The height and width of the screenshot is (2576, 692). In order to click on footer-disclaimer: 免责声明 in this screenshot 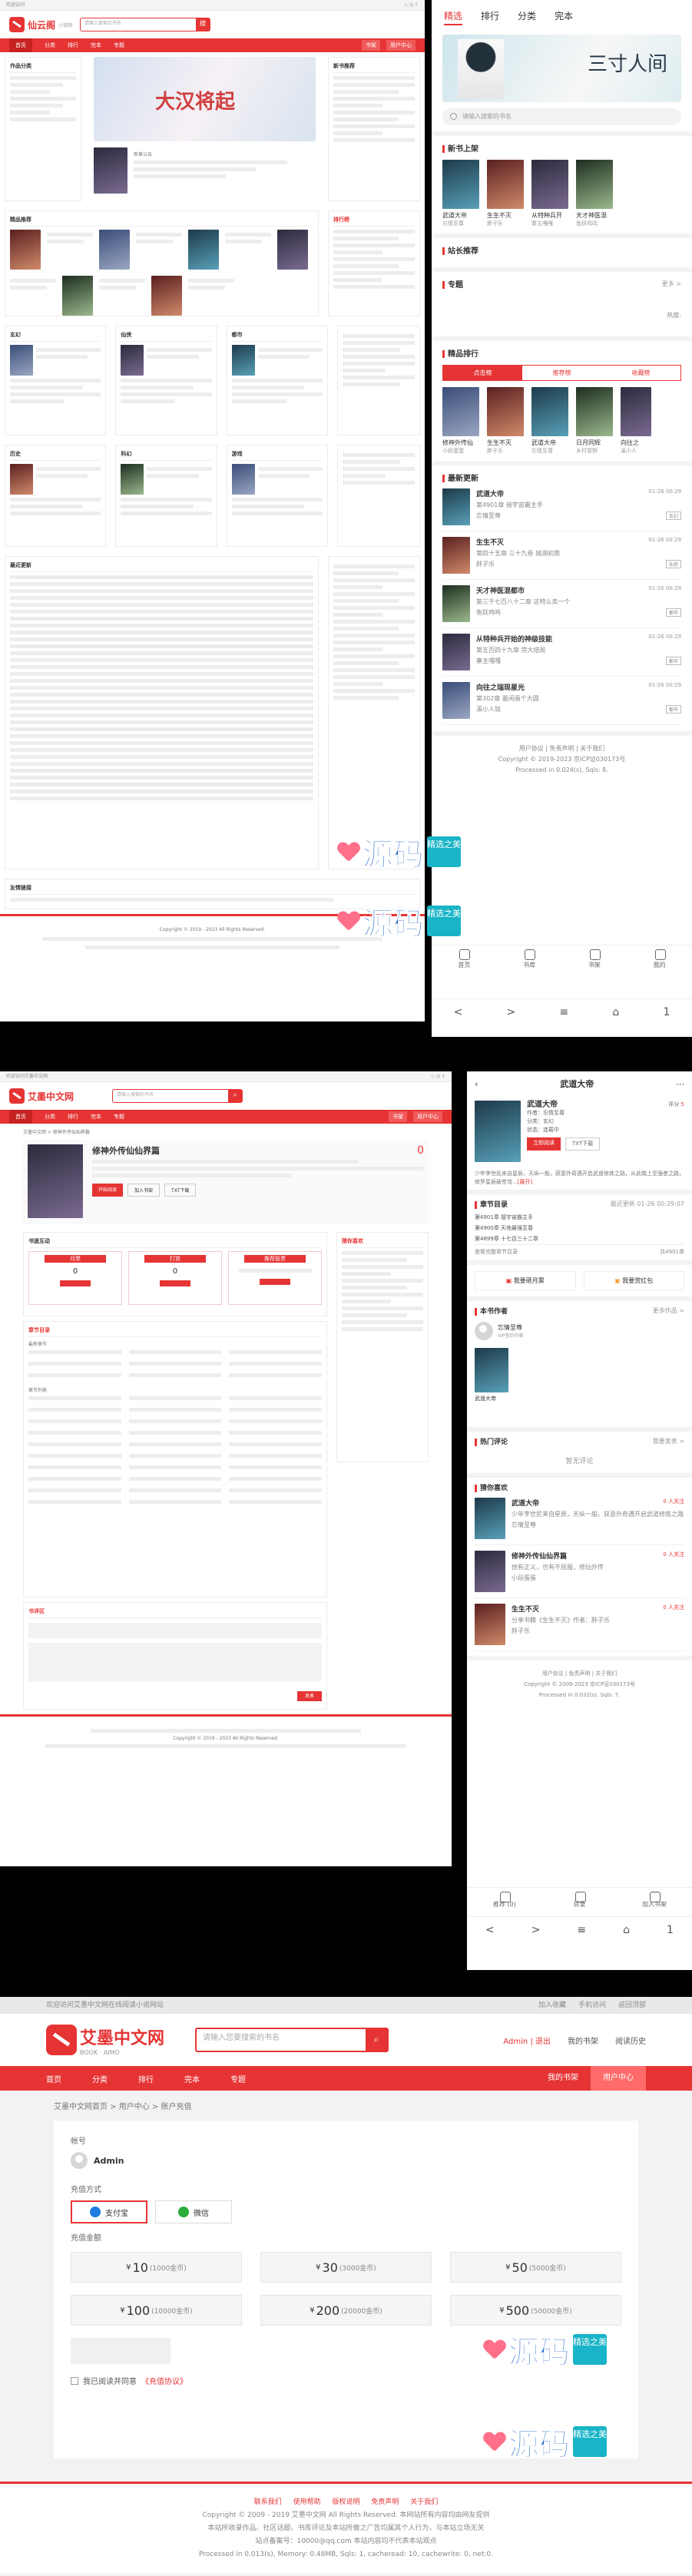, I will do `click(385, 2502)`.